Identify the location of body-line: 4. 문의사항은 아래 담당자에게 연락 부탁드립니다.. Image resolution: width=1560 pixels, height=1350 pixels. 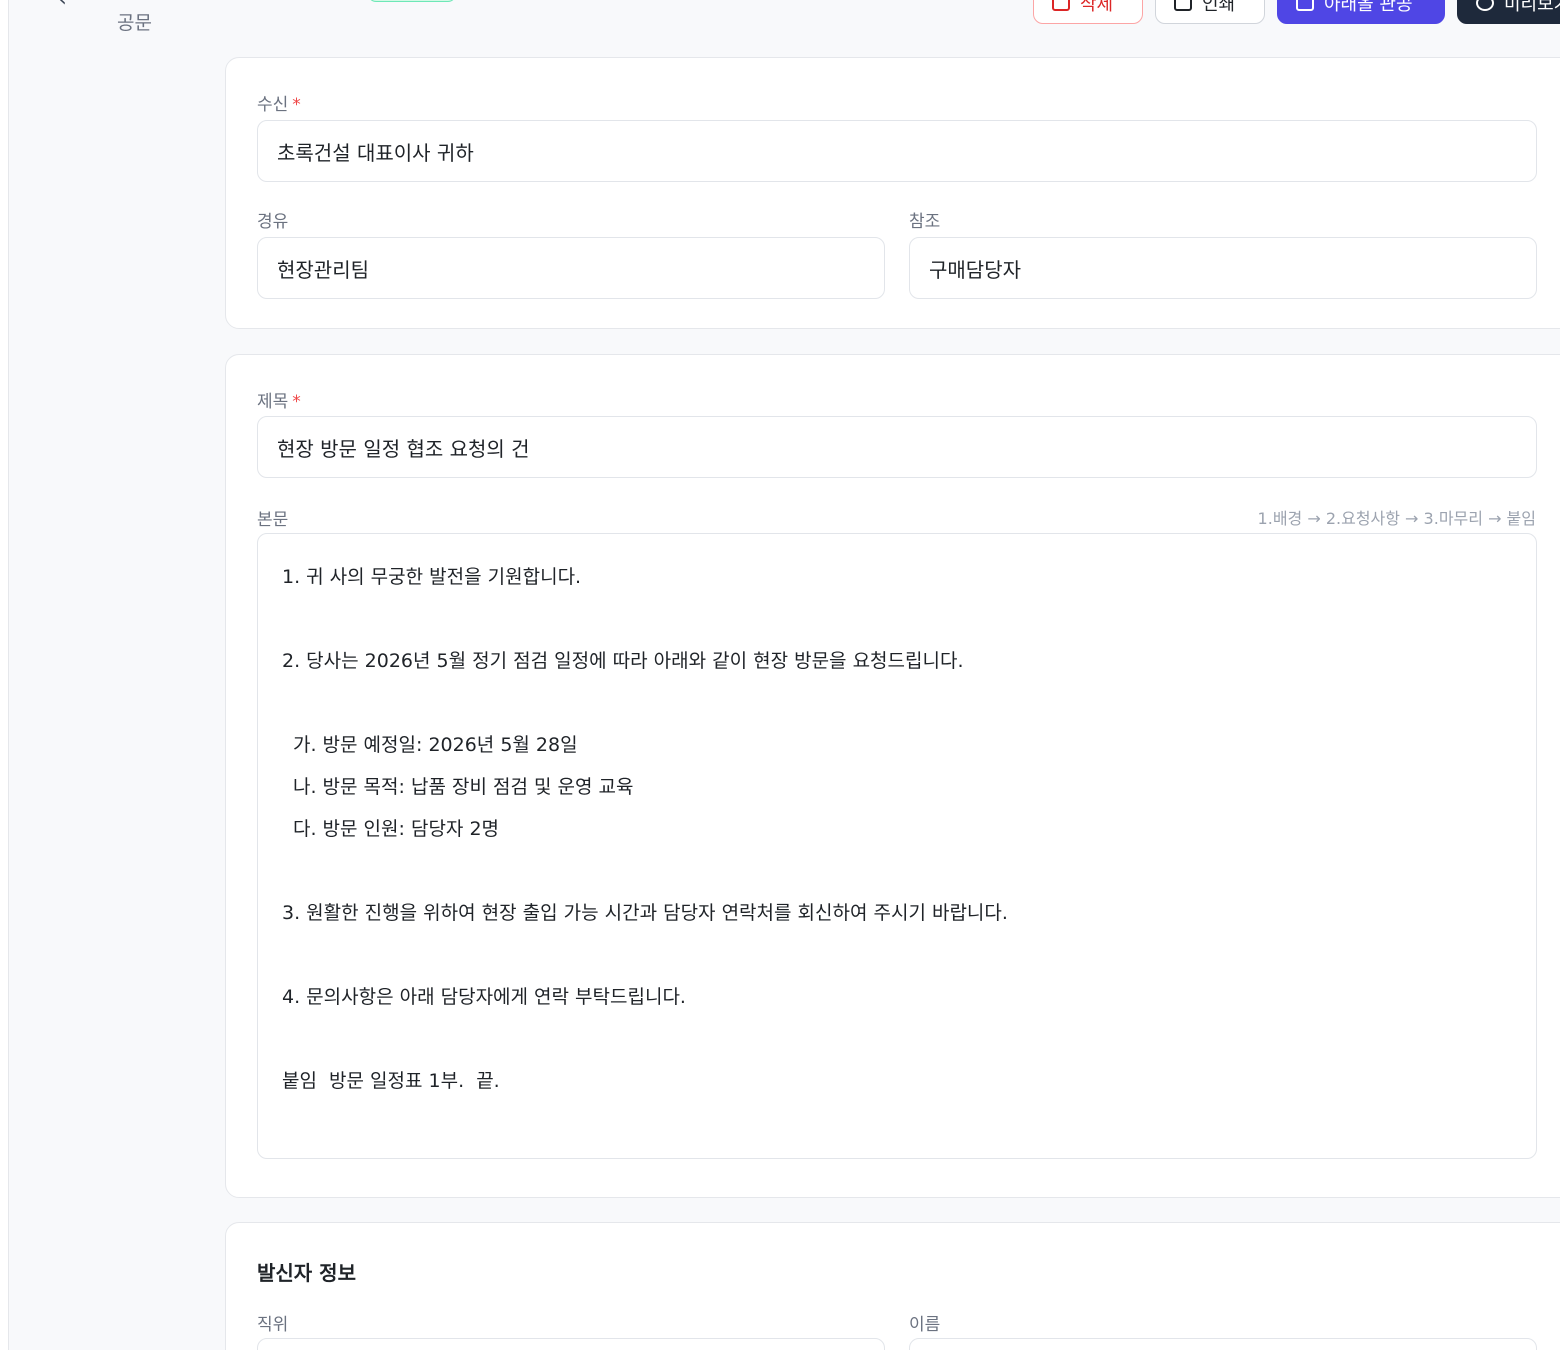
(484, 997).